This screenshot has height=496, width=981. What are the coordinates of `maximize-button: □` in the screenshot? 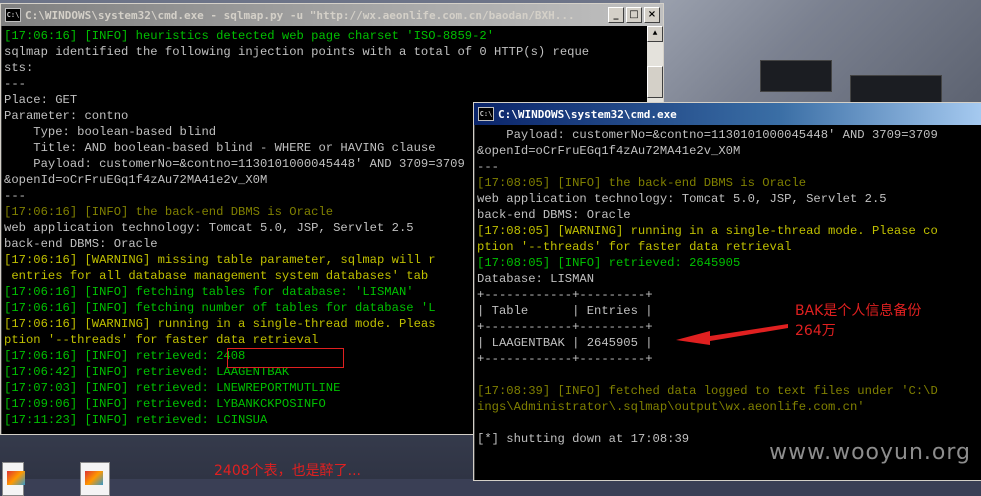 It's located at (634, 15).